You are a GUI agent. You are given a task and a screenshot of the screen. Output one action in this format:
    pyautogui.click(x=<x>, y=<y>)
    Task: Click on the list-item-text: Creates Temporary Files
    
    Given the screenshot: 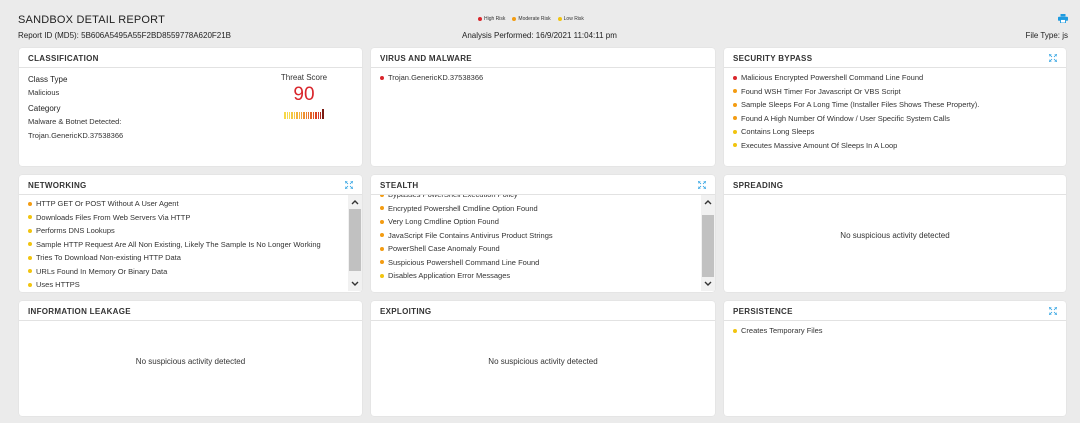 What is the action you would take?
    pyautogui.click(x=782, y=330)
    